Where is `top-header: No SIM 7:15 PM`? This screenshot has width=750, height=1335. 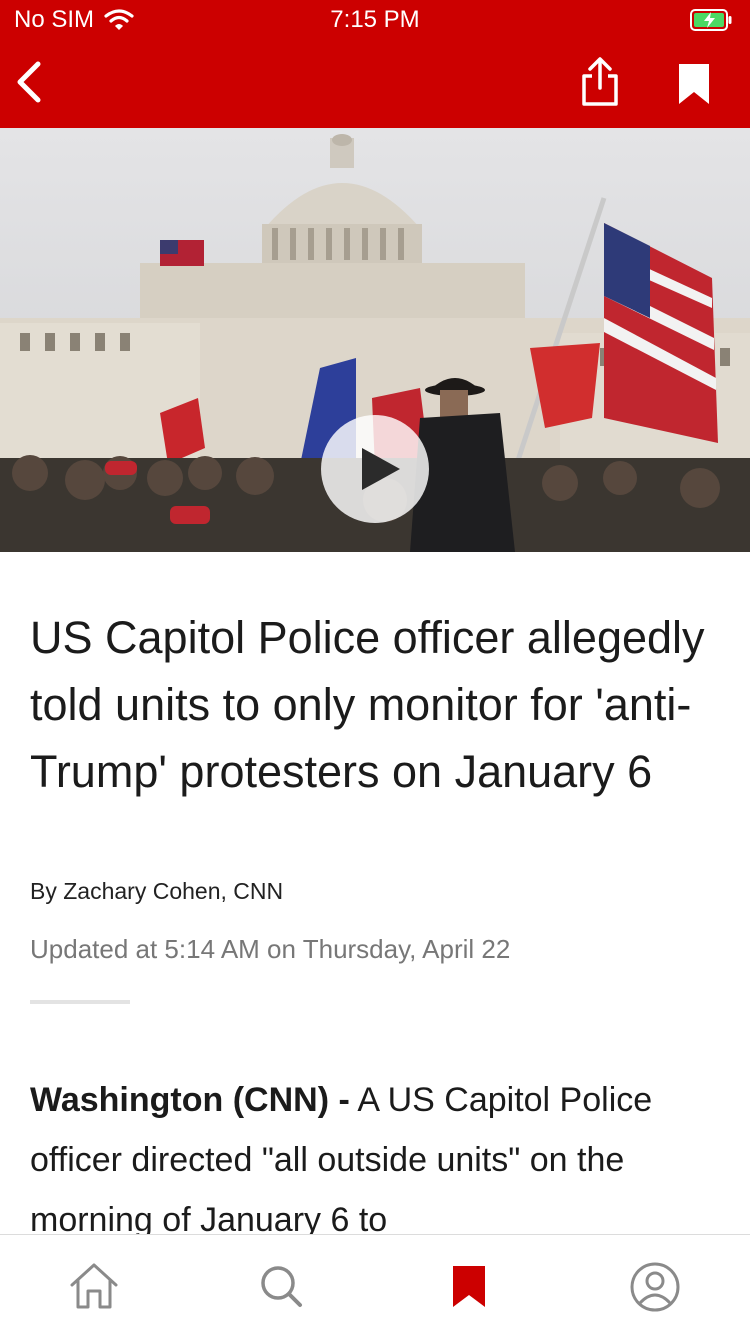 top-header: No SIM 7:15 PM is located at coordinates (375, 64).